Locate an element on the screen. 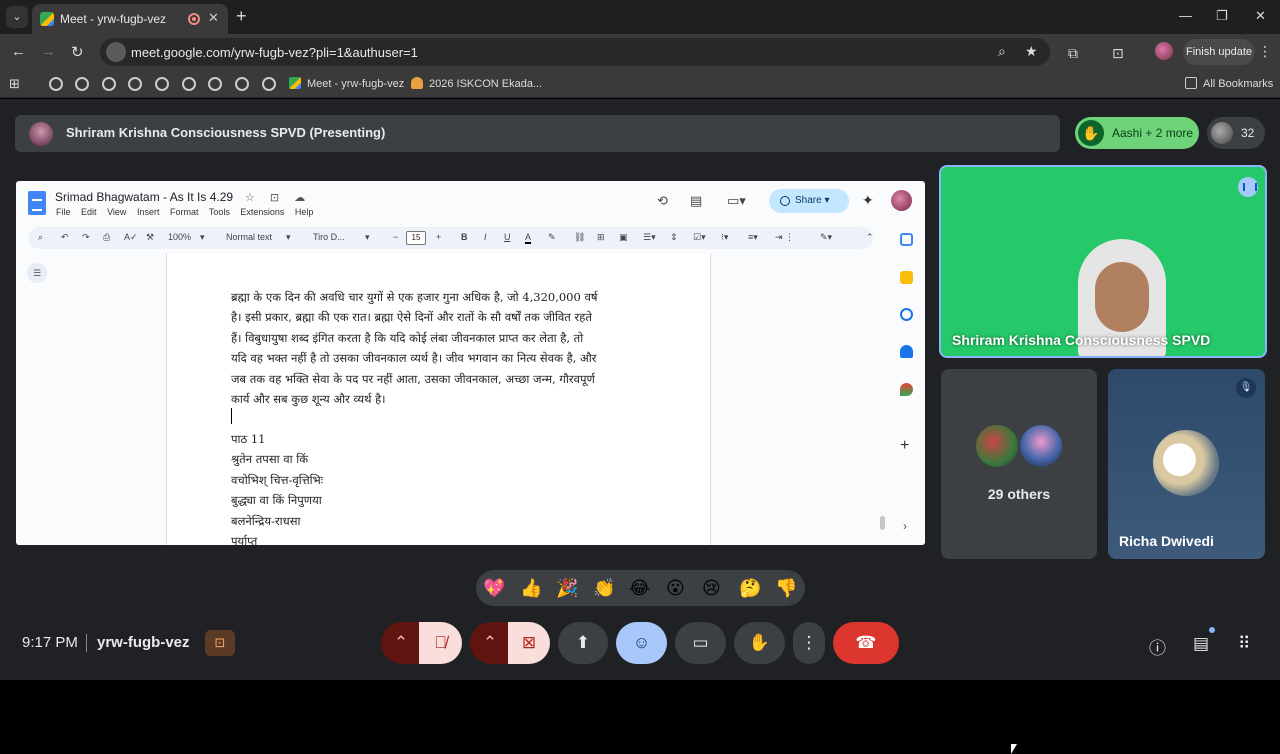 This screenshot has height=754, width=1280. profile-avatar is located at coordinates (1164, 51).